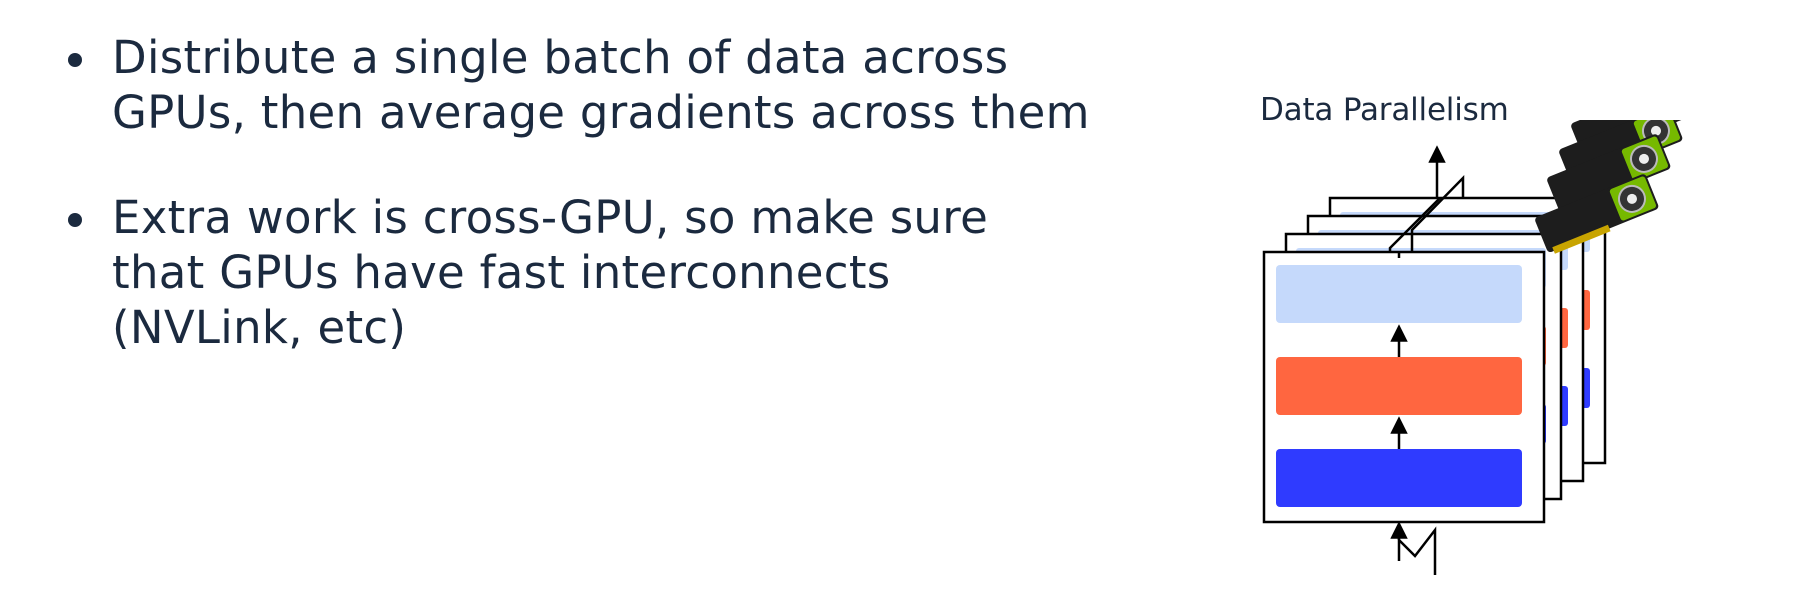 The width and height of the screenshot is (1795, 594). Describe the element at coordinates (1417, 550) in the screenshot. I see `input-connector` at that location.